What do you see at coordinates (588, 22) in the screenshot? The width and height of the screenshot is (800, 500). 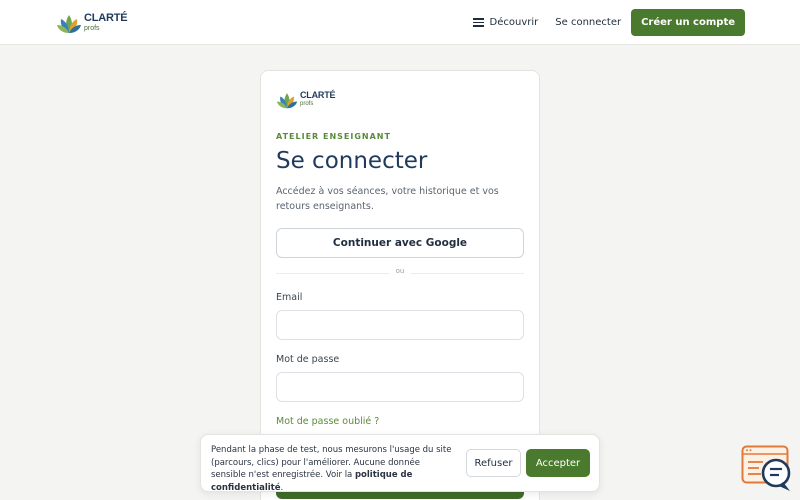 I see `login-link: Se connecter` at bounding box center [588, 22].